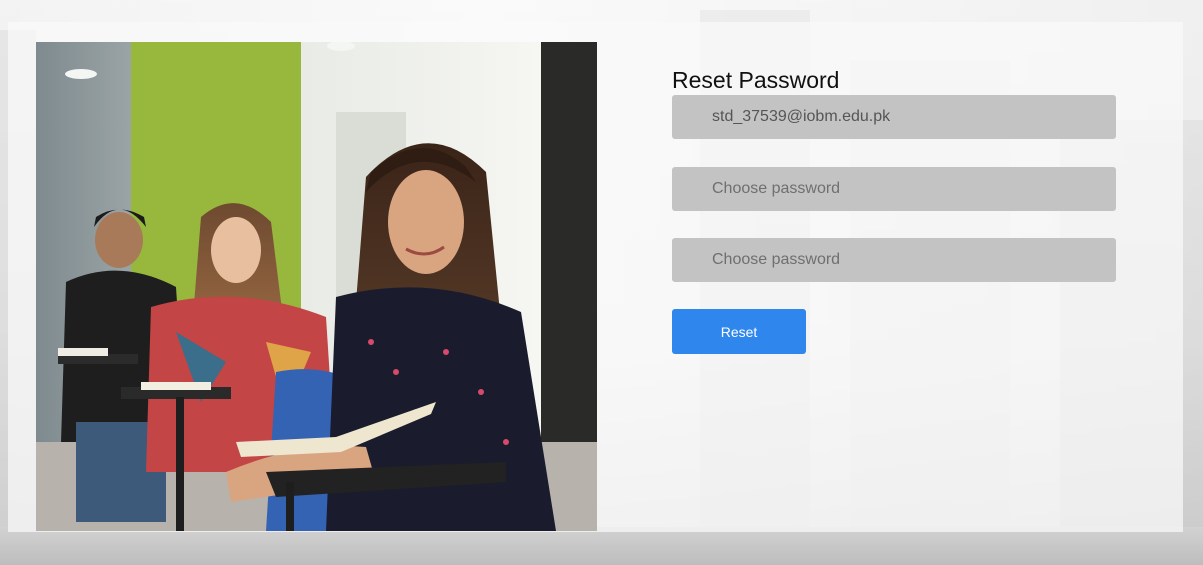  What do you see at coordinates (894, 189) in the screenshot?
I see `new-password-field` at bounding box center [894, 189].